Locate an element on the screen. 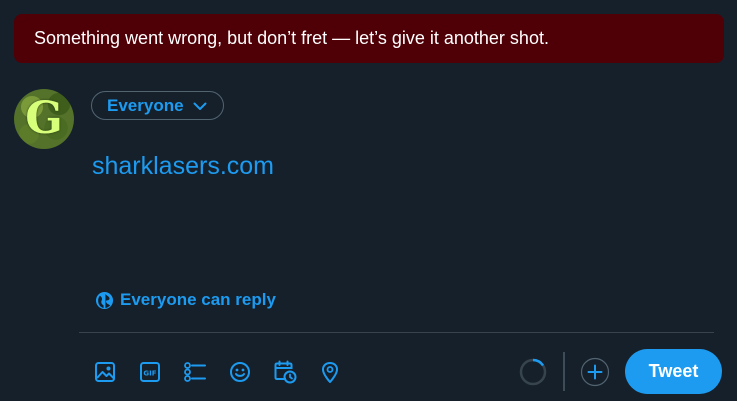 This screenshot has width=737, height=401. globe-icon is located at coordinates (104, 300).